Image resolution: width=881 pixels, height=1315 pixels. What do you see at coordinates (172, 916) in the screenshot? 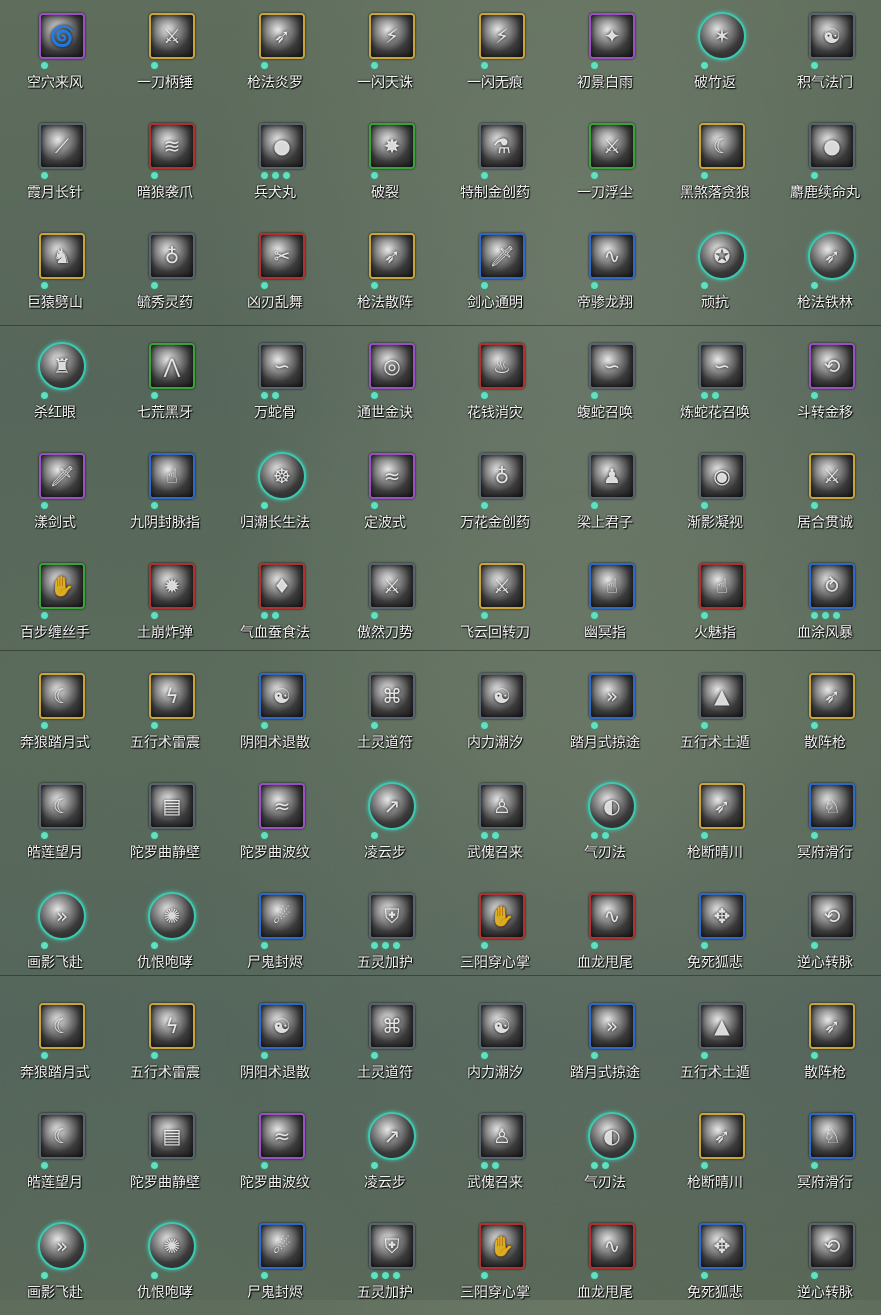
I see `roar-icon: ✺` at bounding box center [172, 916].